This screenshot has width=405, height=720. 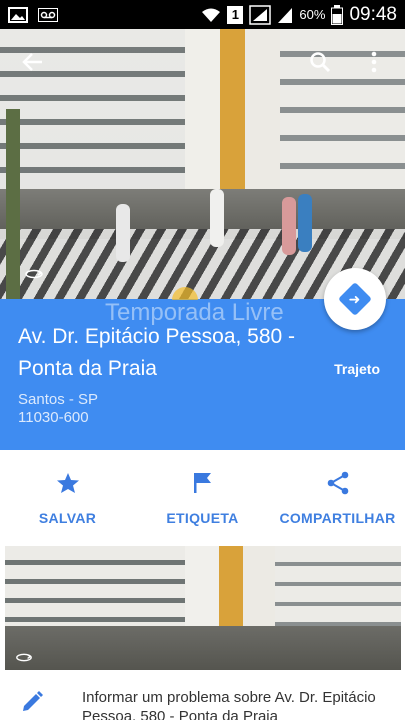 I want to click on photo-tree, so click(x=13, y=204).